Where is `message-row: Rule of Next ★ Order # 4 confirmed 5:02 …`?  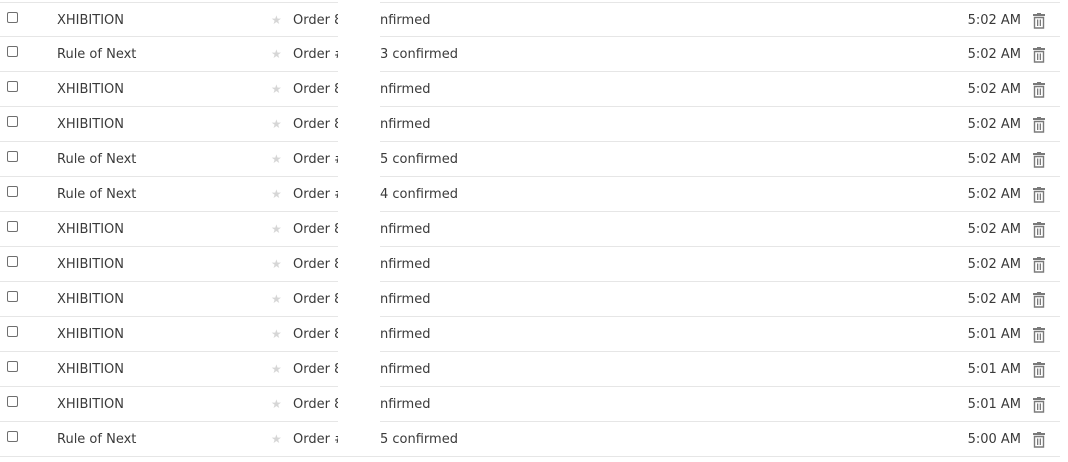 message-row: Rule of Next ★ Order # 4 confirmed 5:02 … is located at coordinates (530, 194).